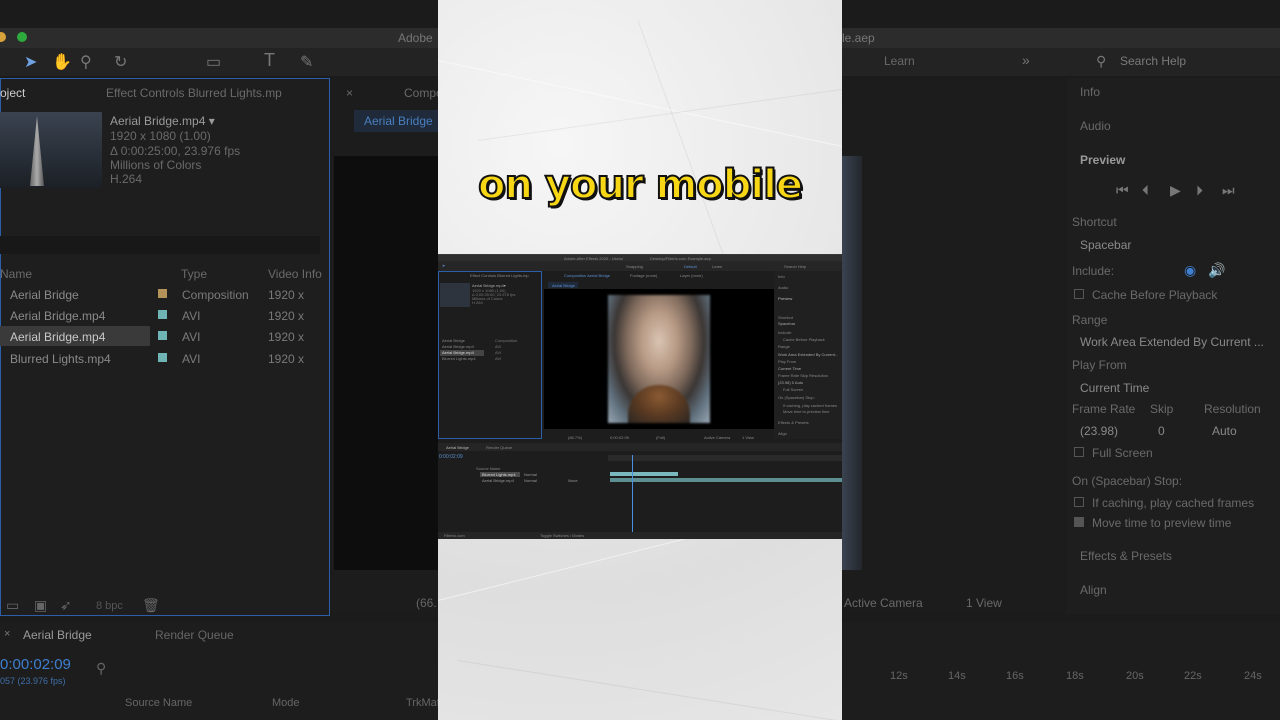 This screenshot has width=1280, height=720. What do you see at coordinates (785, 298) in the screenshot?
I see `mini-right-item: Preview` at bounding box center [785, 298].